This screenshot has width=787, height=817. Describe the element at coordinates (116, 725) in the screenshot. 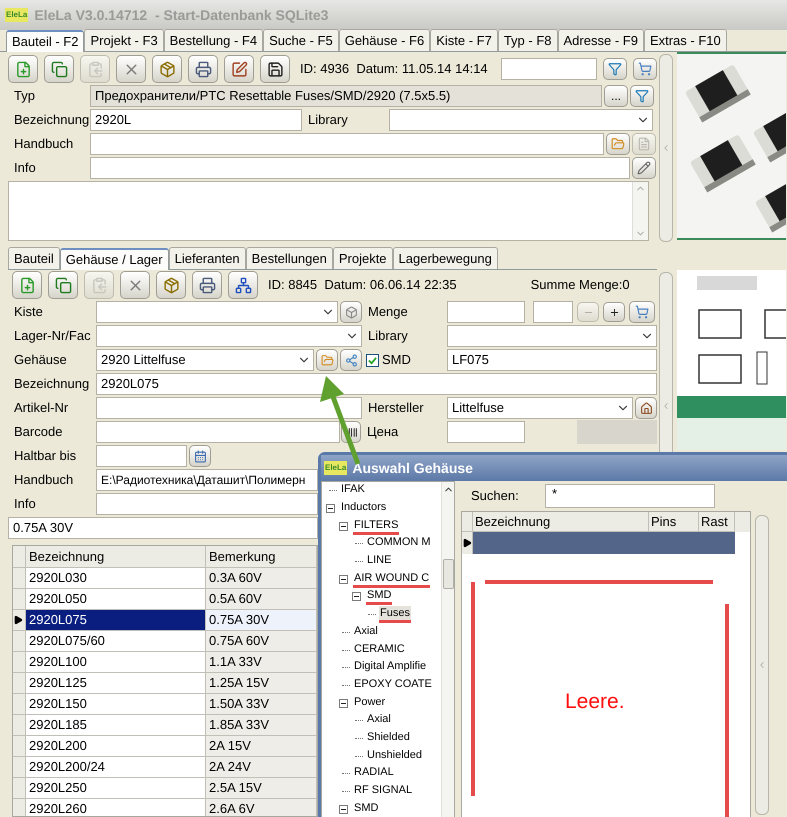

I see `table-cell: 2920L185` at that location.